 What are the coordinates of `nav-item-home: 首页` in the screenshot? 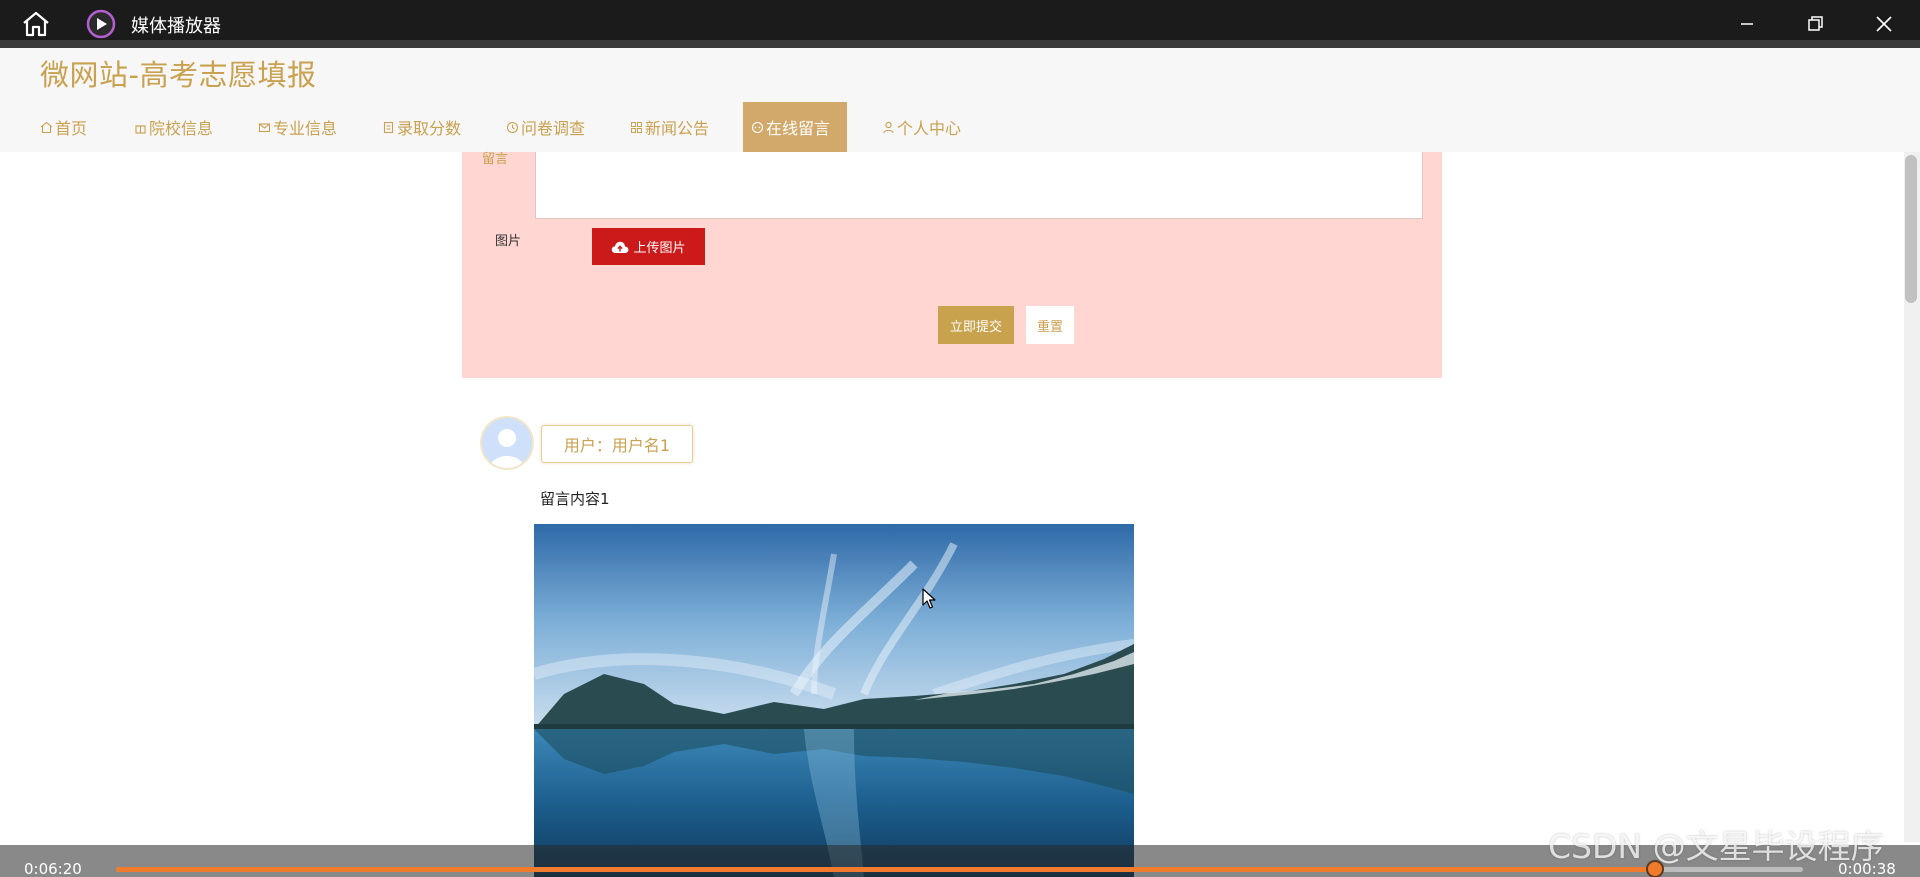 It's located at (63, 127).